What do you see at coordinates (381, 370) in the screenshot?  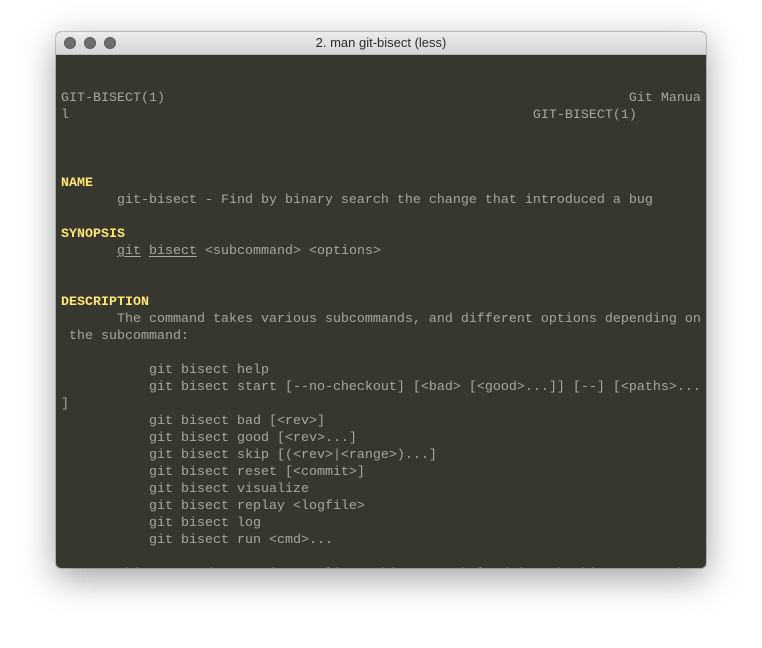 I see `terminal-line: git bisect help` at bounding box center [381, 370].